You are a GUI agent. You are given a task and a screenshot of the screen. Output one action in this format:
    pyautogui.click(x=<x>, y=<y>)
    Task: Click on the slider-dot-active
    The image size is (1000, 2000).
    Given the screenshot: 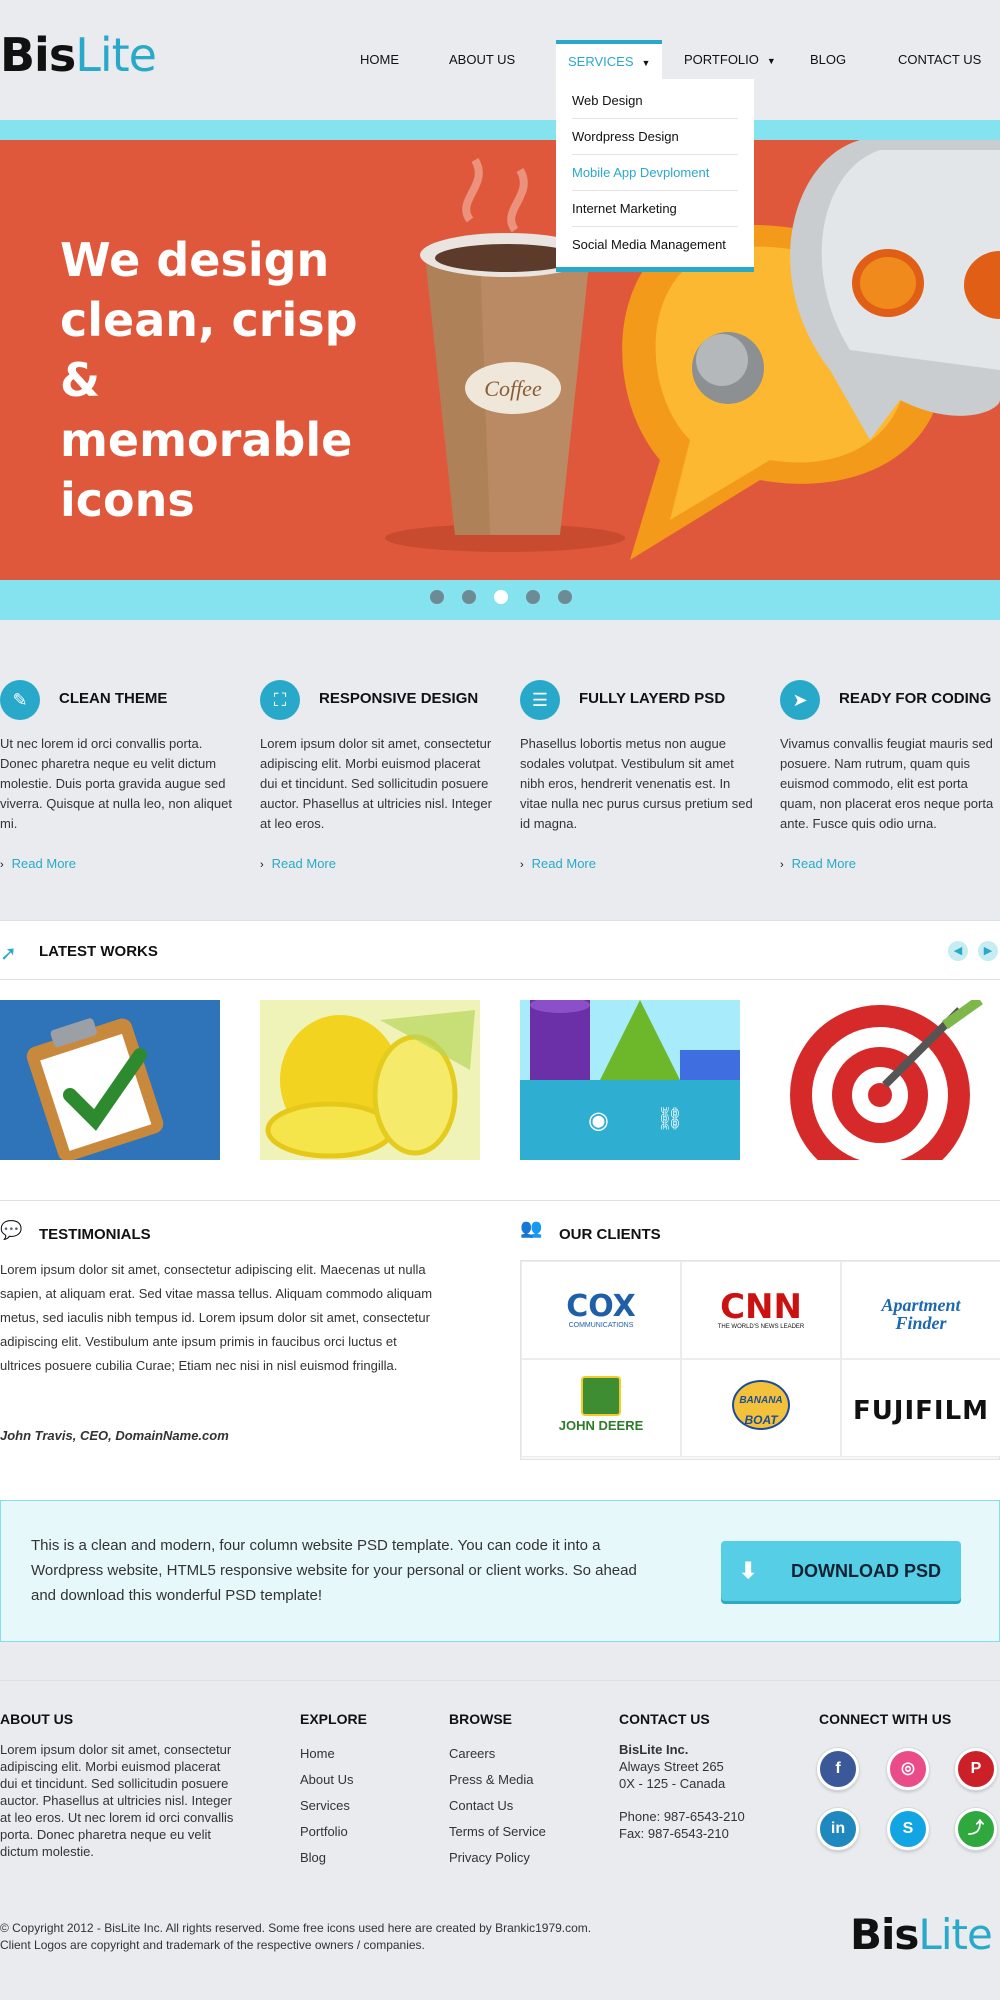 What is the action you would take?
    pyautogui.click(x=501, y=597)
    